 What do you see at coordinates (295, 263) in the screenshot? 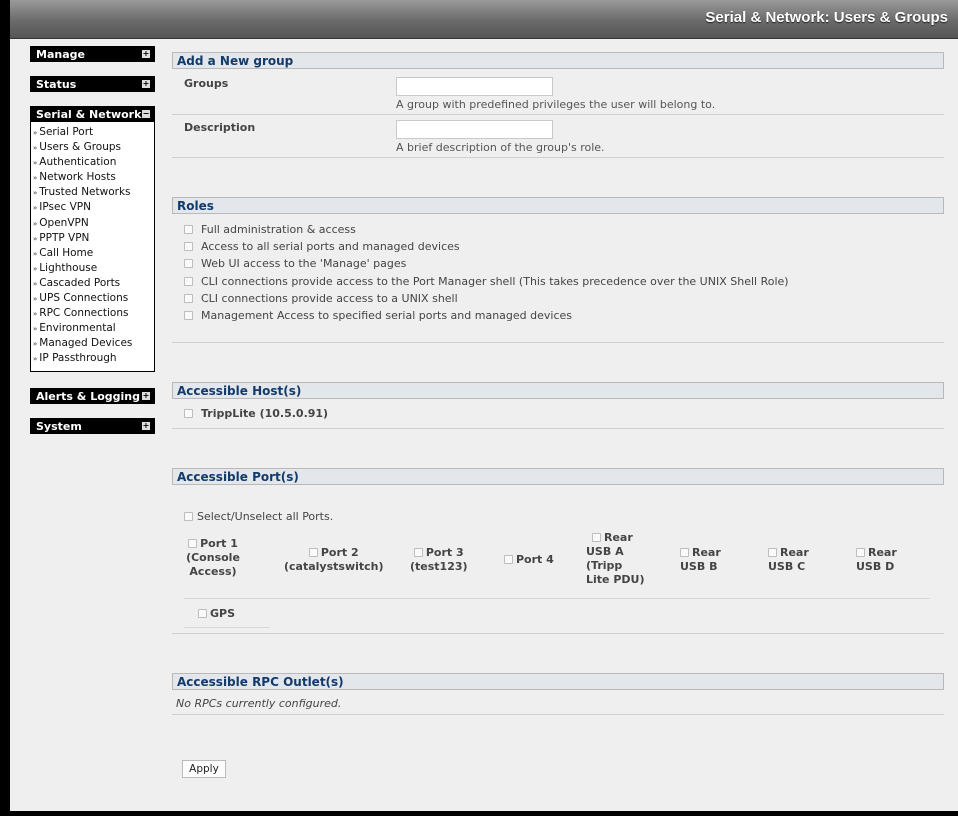
I see `role-web-ui-manage: Web UI access to the 'Manage' pages` at bounding box center [295, 263].